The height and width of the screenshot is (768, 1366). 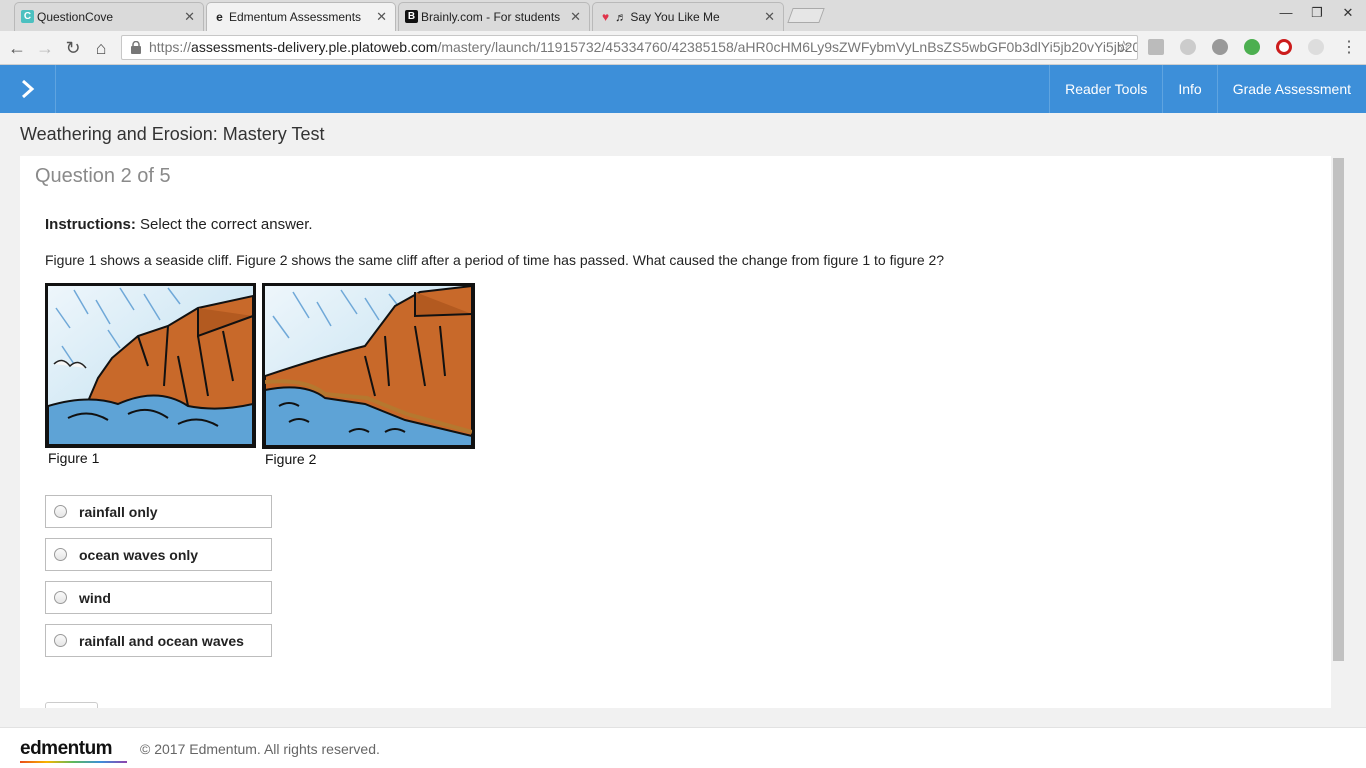 What do you see at coordinates (260, 749) in the screenshot?
I see `copyright-text: © 2017 Edmentum. All rights reserved.` at bounding box center [260, 749].